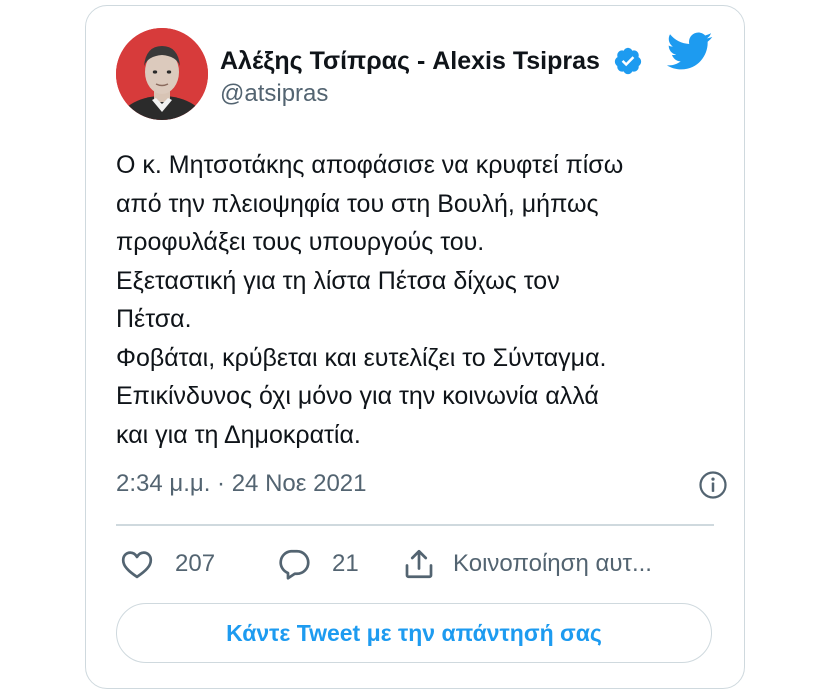  I want to click on like-count: 207, so click(195, 563).